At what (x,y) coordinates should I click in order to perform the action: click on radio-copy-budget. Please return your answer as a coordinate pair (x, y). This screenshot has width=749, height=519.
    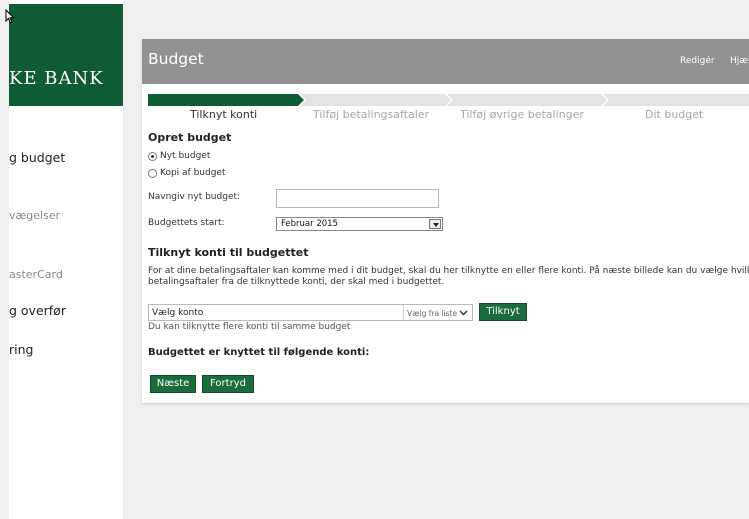
    Looking at the image, I should click on (152, 173).